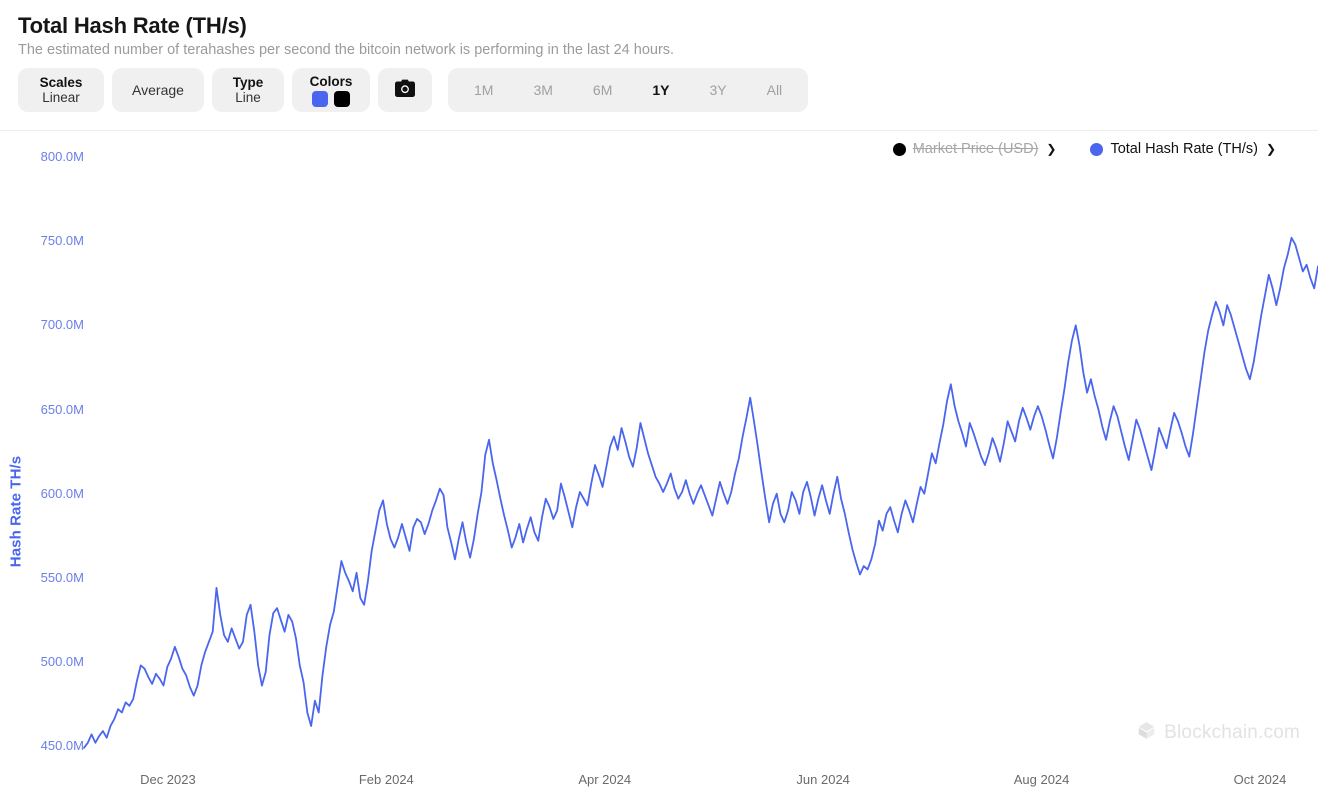  Describe the element at coordinates (542, 90) in the screenshot. I see `range-button-3m: 3M` at that location.